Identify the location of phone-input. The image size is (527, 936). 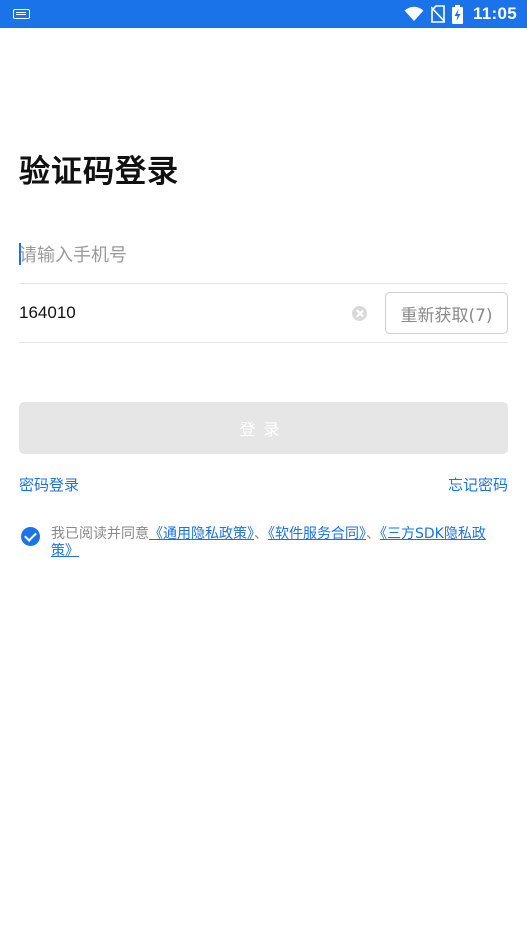
(263, 255).